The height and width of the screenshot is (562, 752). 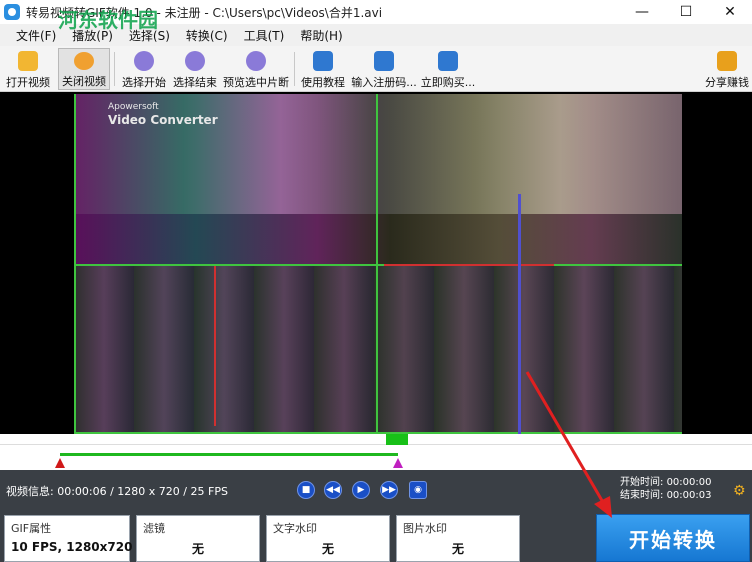 What do you see at coordinates (689, 482) in the screenshot?
I see `start-time-value: 00:00:00` at bounding box center [689, 482].